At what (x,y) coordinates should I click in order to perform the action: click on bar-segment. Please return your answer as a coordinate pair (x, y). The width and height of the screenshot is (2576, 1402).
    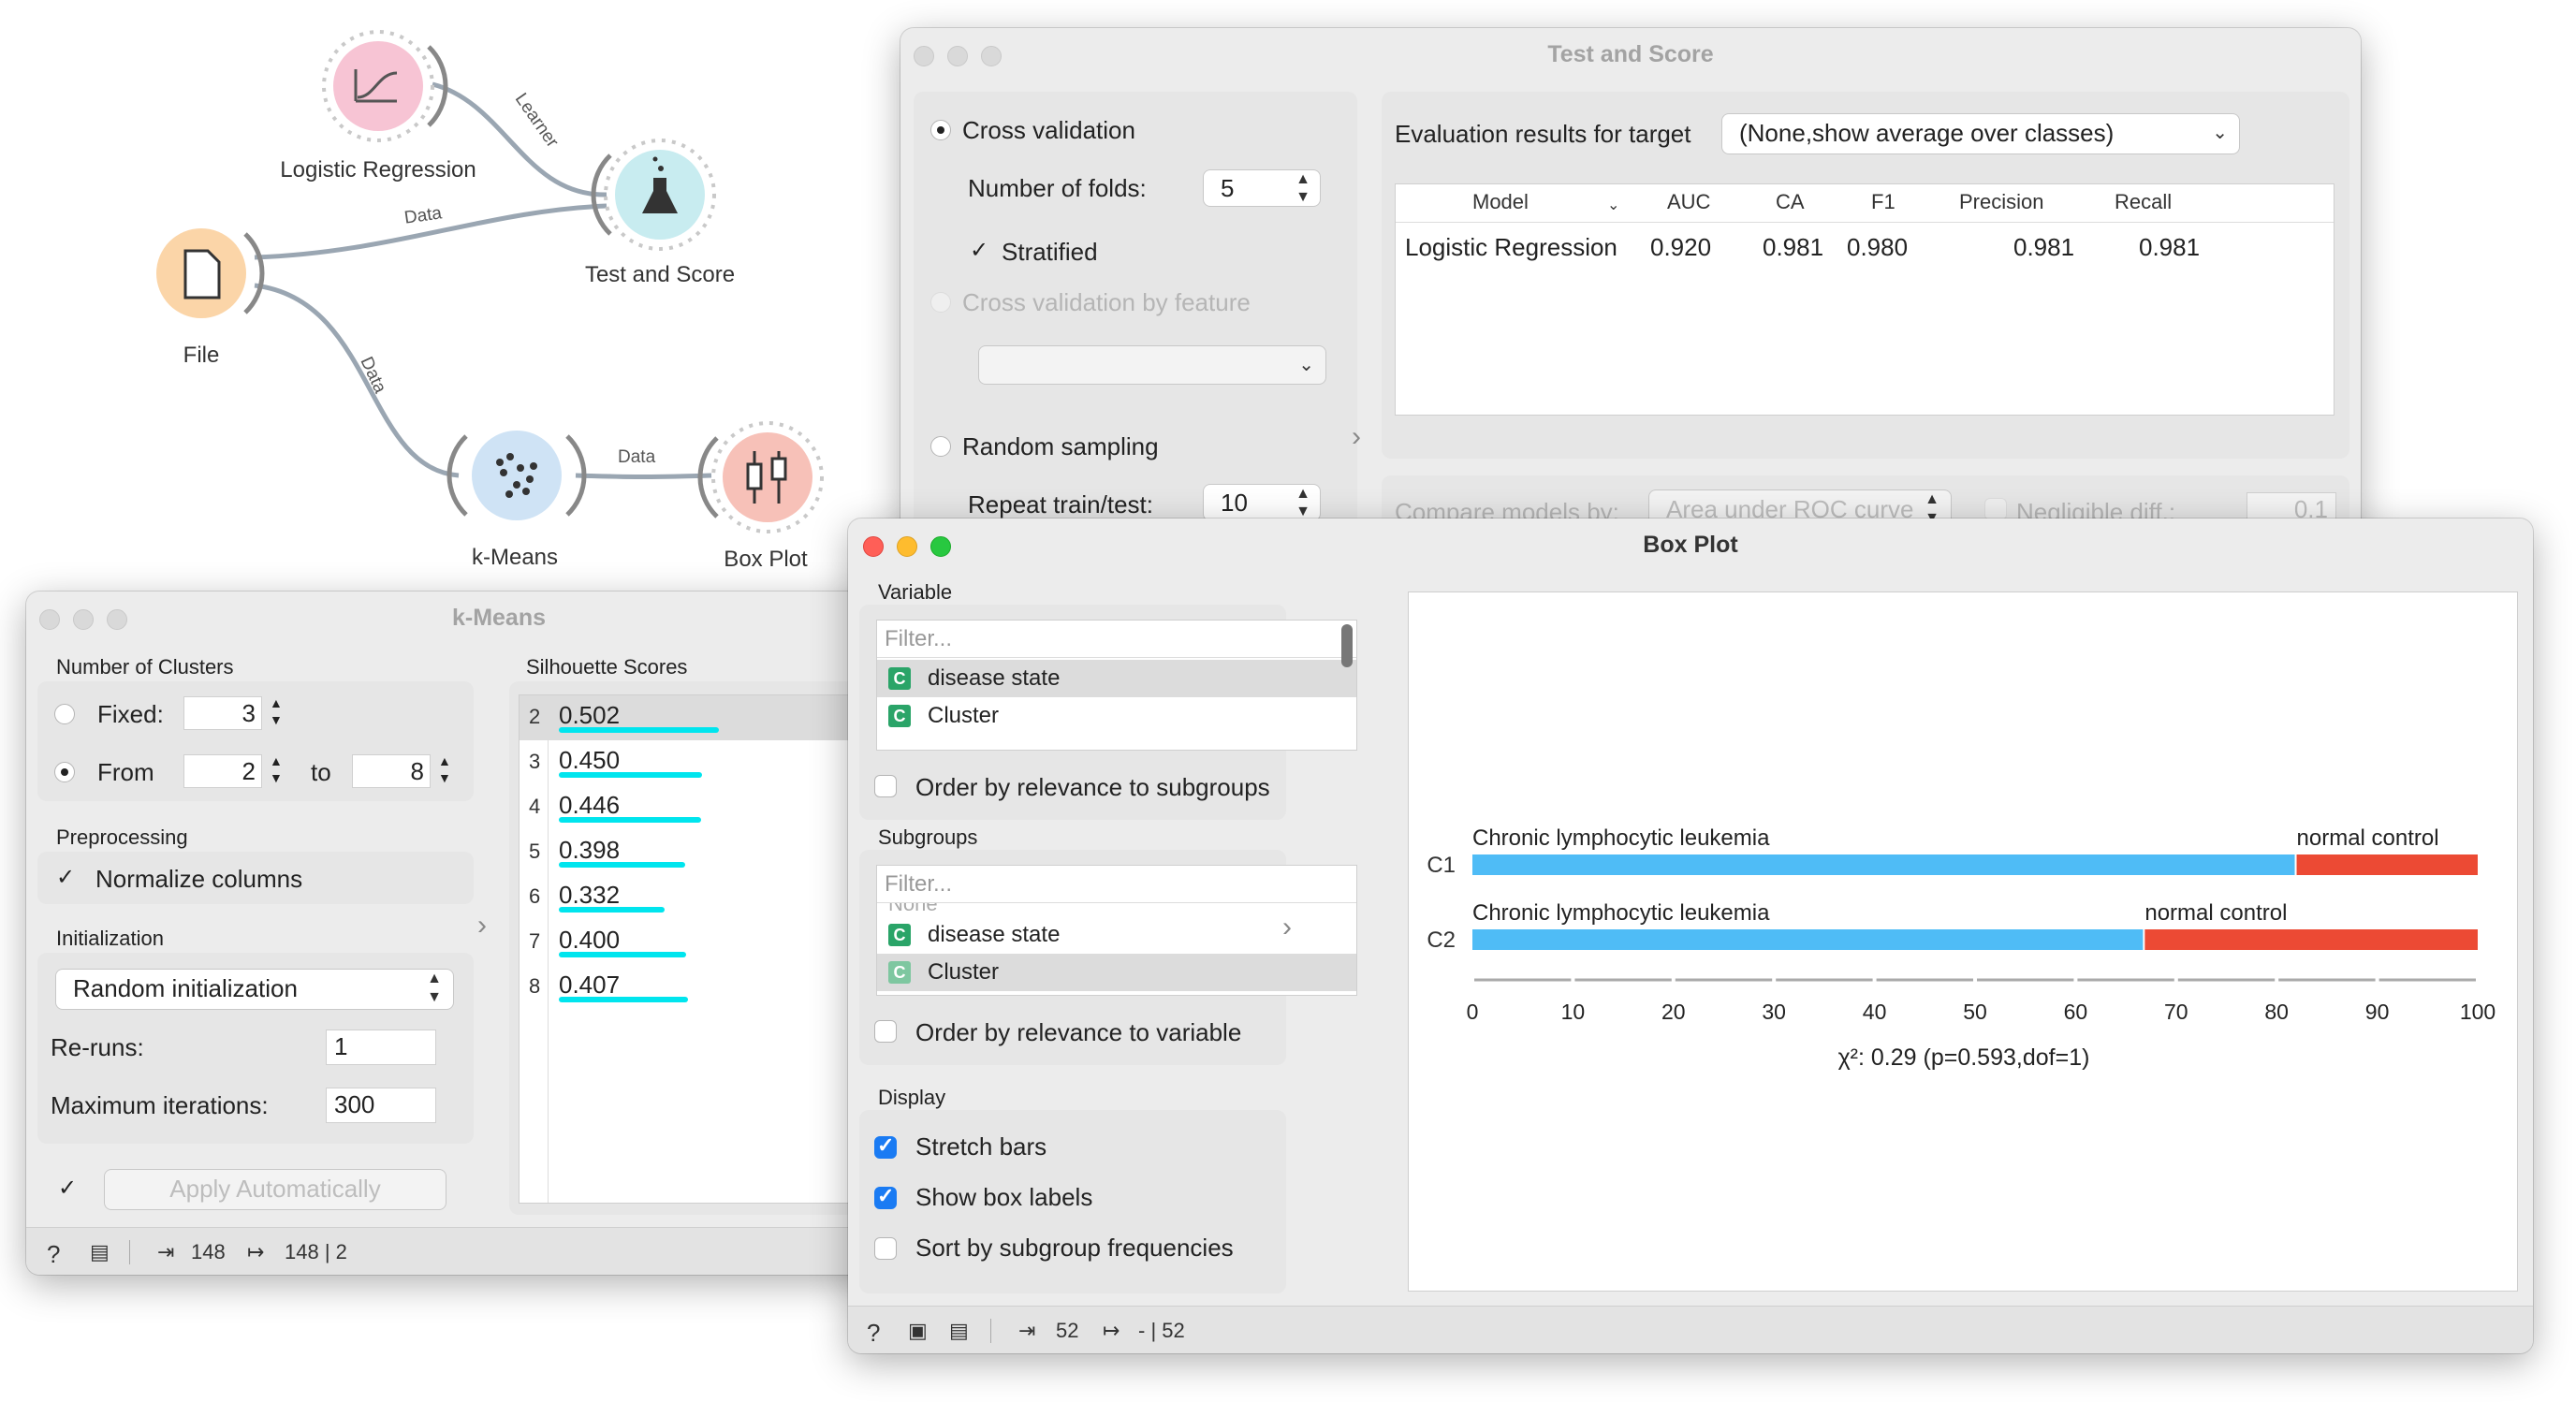
    Looking at the image, I should click on (1808, 939).